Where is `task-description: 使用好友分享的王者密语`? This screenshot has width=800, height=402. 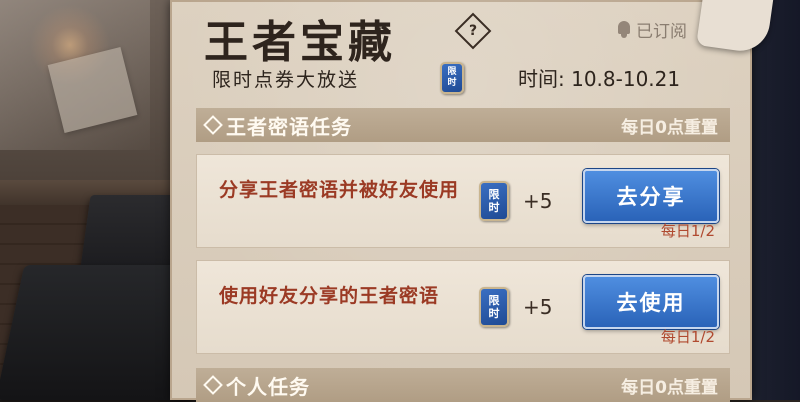
task-description: 使用好友分享的王者密语 is located at coordinates (329, 296).